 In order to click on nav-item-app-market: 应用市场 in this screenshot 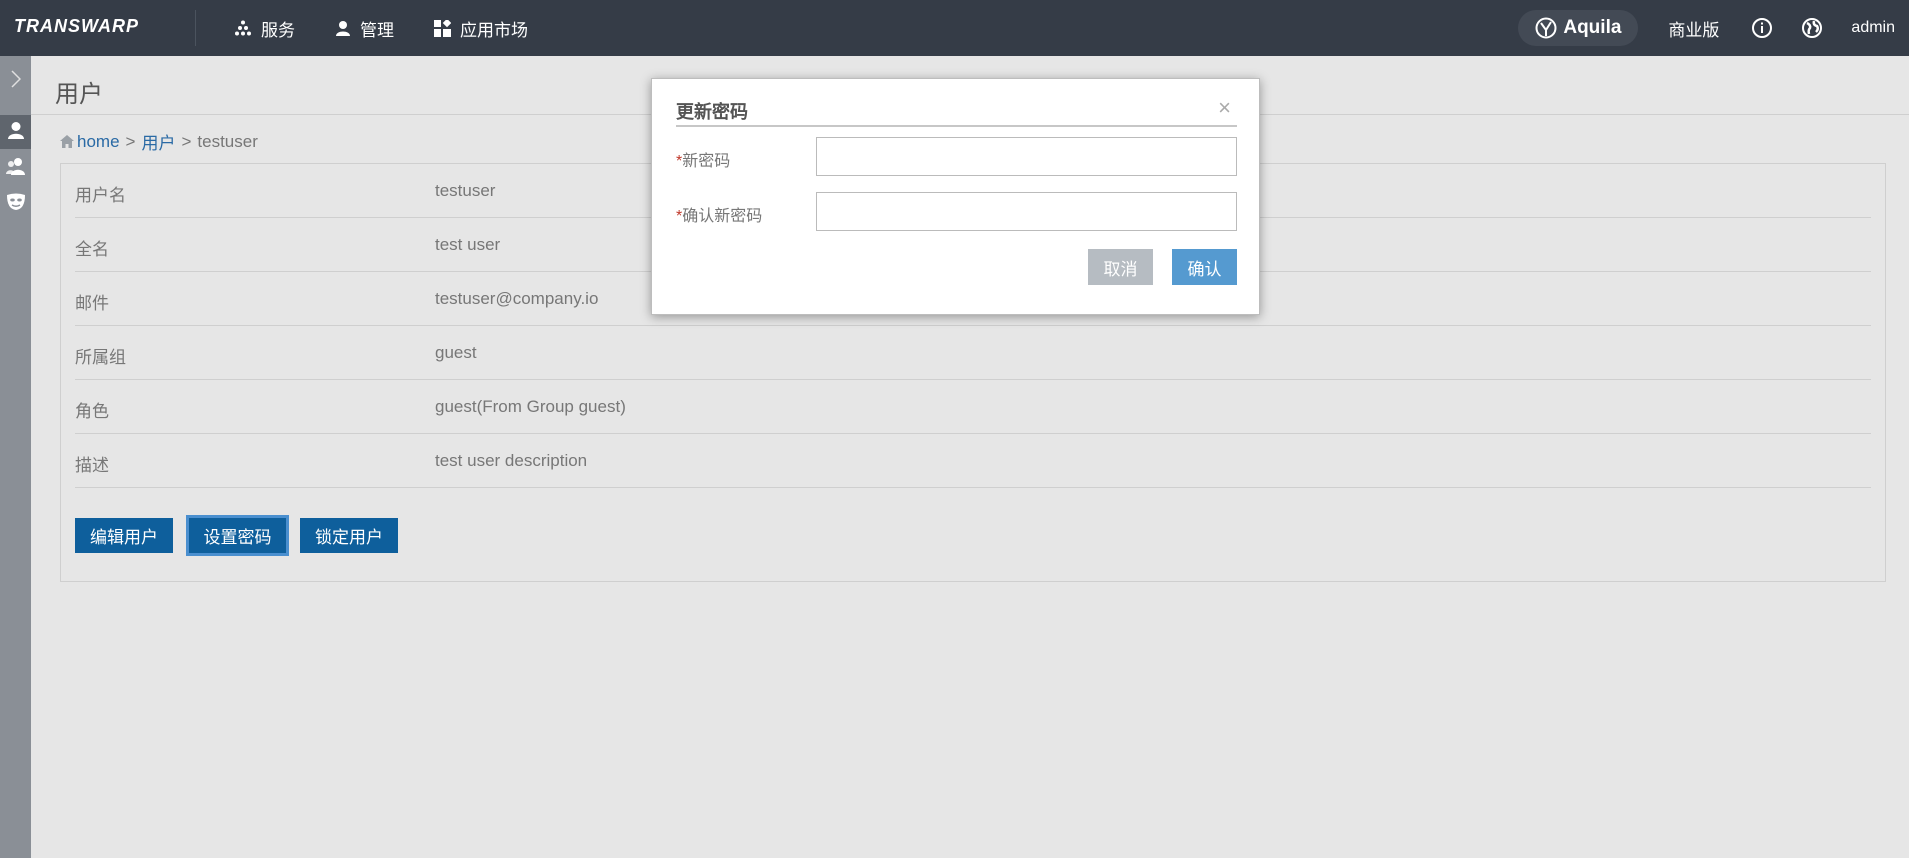, I will do `click(481, 28)`.